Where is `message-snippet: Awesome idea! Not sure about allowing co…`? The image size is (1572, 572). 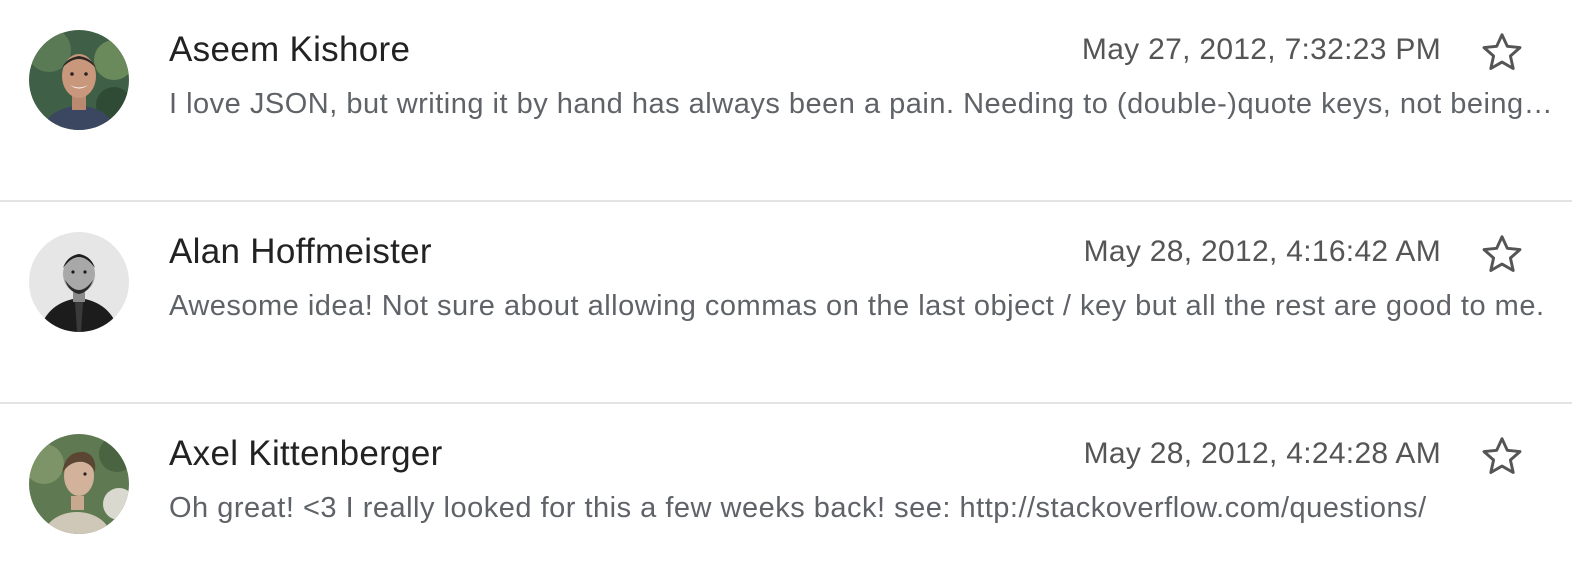 message-snippet: Awesome idea! Not sure about allowing co… is located at coordinates (857, 306).